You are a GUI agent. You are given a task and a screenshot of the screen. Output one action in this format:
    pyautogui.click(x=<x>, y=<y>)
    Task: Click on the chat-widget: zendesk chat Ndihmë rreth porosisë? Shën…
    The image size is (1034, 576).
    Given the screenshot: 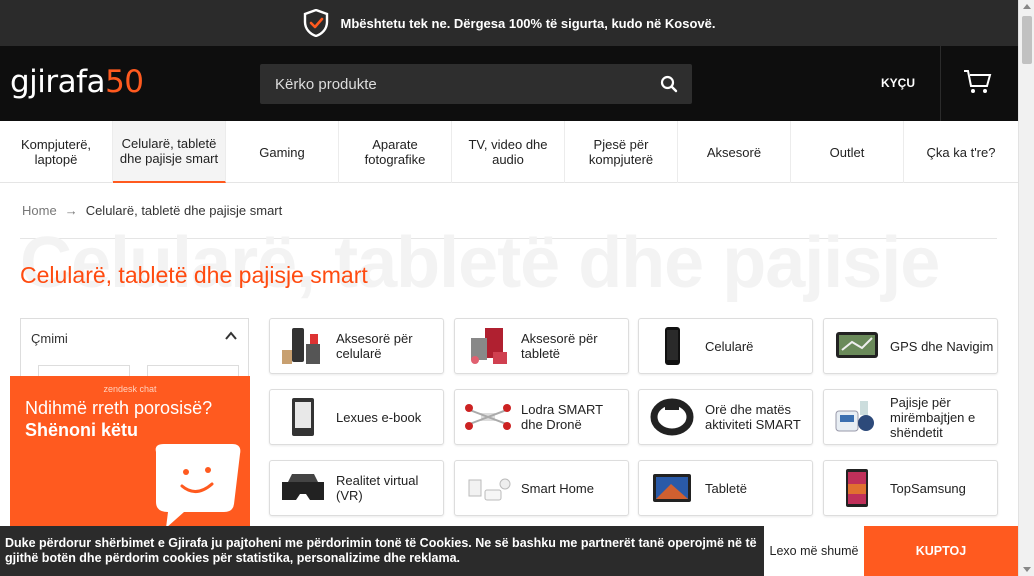 What is the action you would take?
    pyautogui.click(x=130, y=451)
    